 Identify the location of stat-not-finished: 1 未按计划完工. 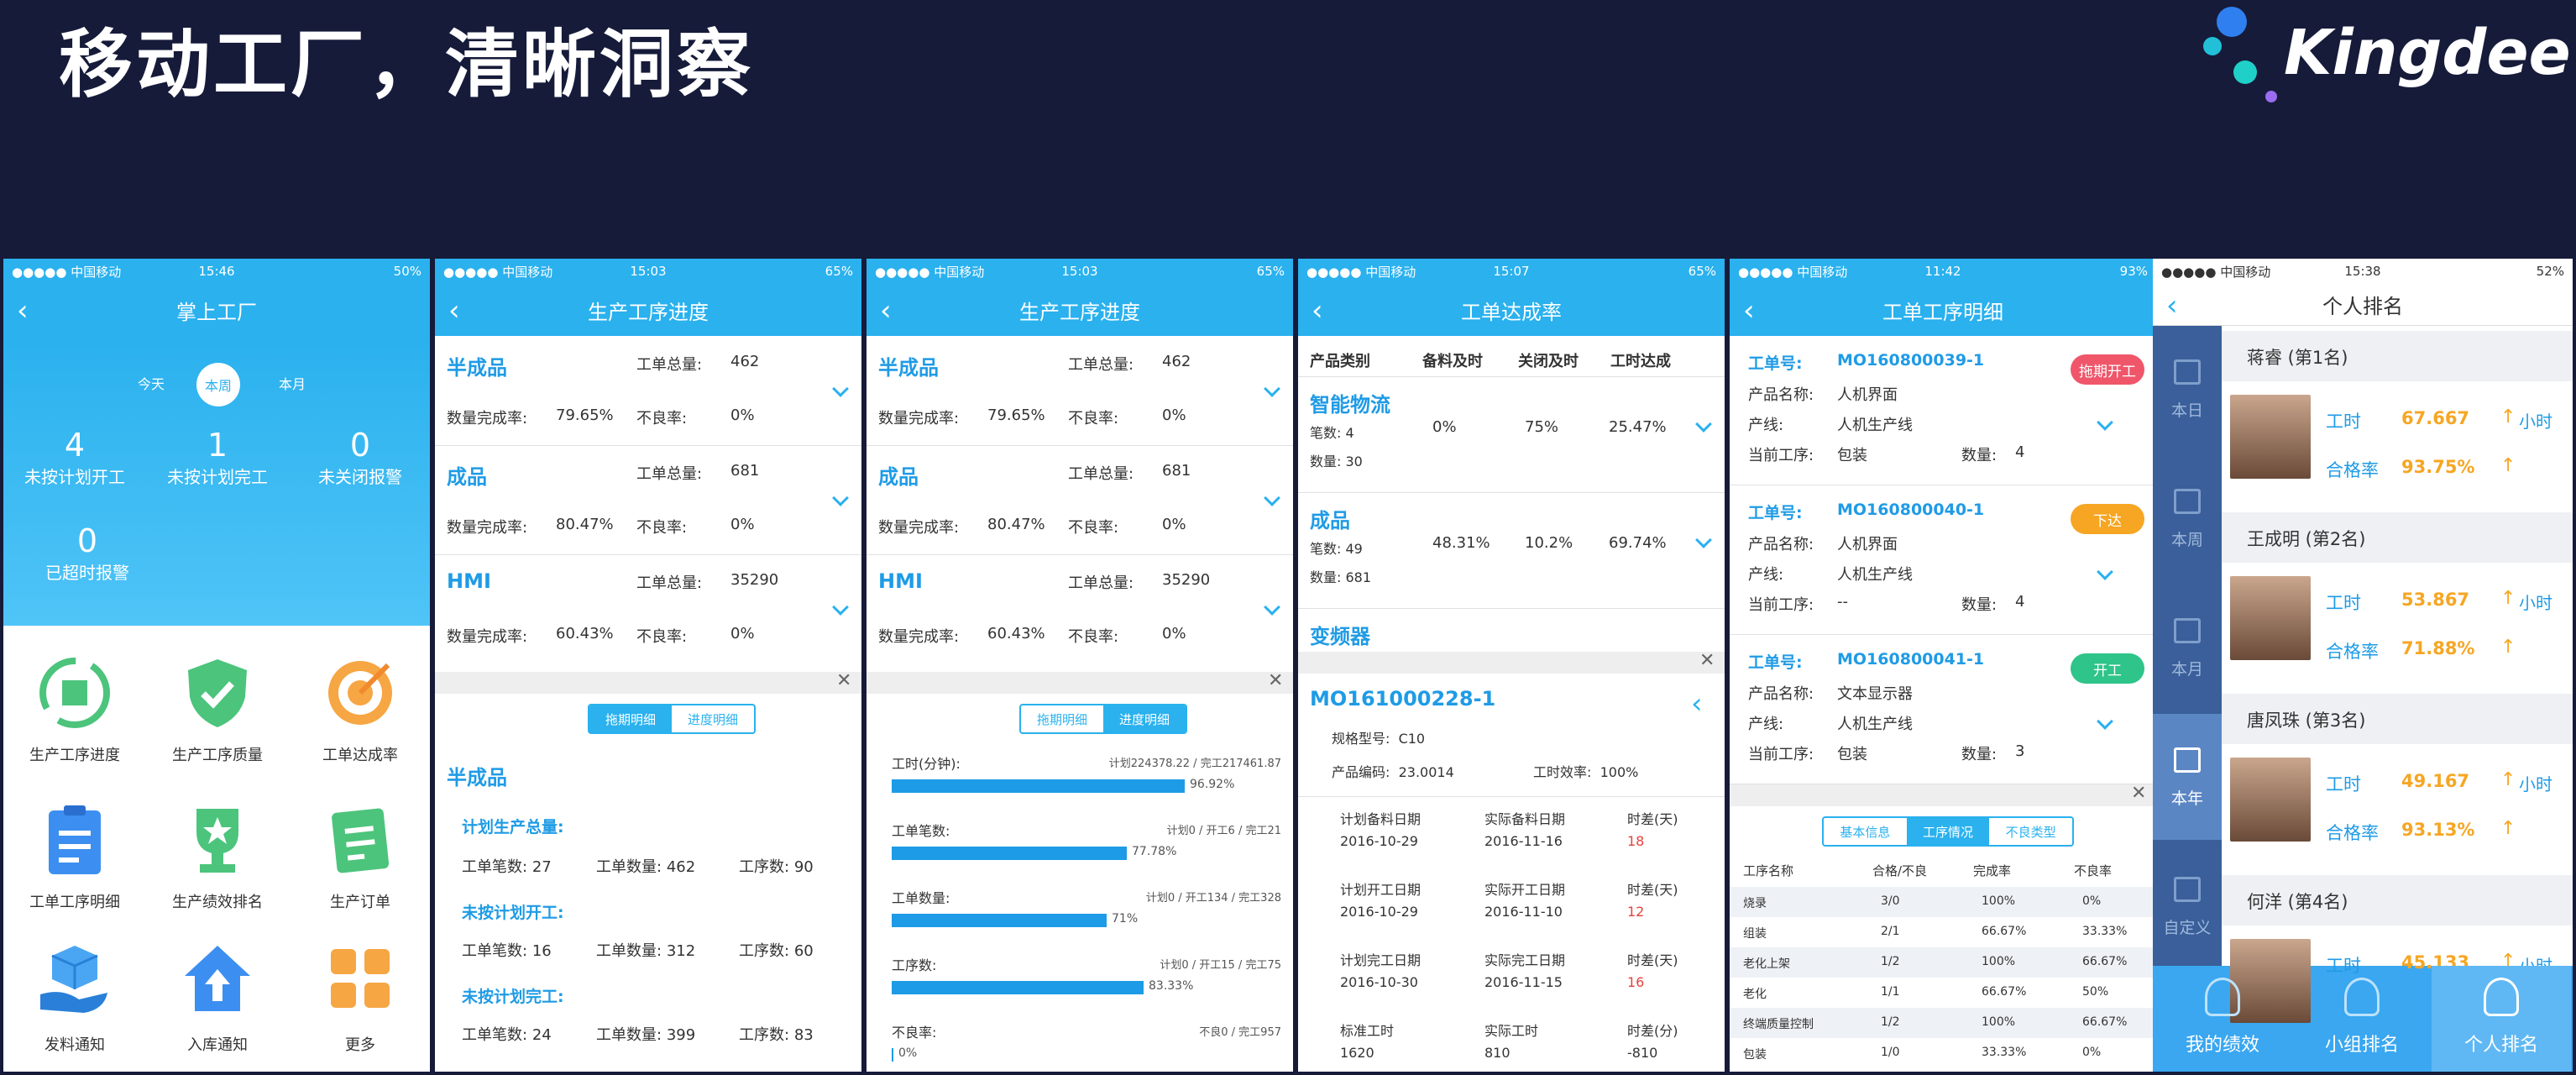
(217, 457).